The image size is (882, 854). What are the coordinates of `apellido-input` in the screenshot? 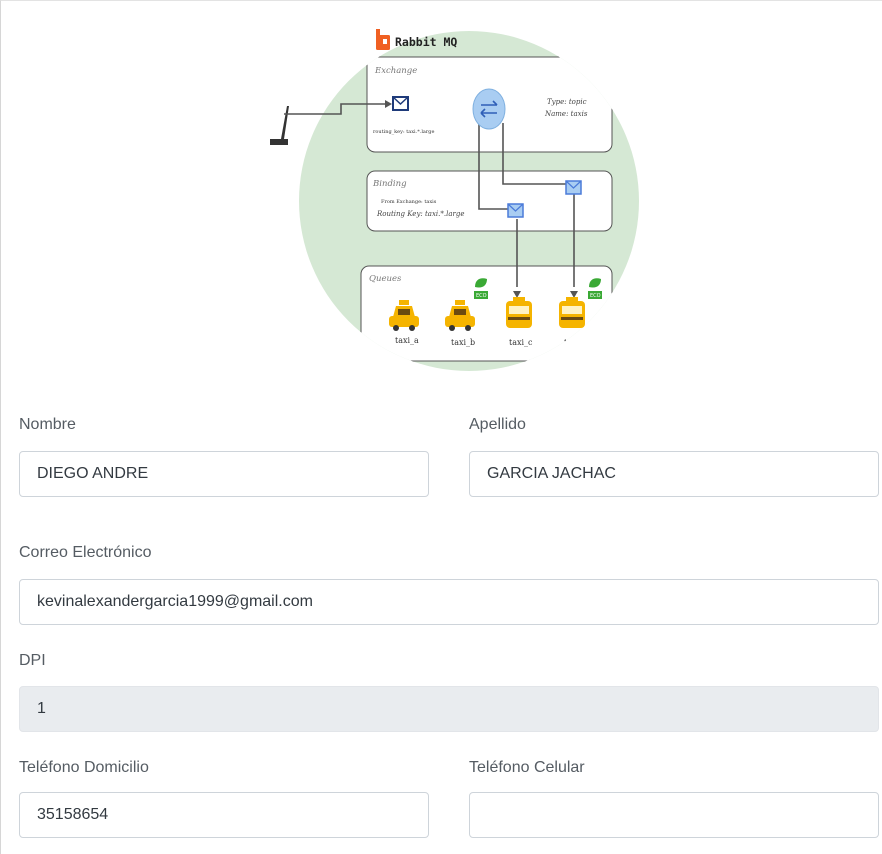 It's located at (674, 474).